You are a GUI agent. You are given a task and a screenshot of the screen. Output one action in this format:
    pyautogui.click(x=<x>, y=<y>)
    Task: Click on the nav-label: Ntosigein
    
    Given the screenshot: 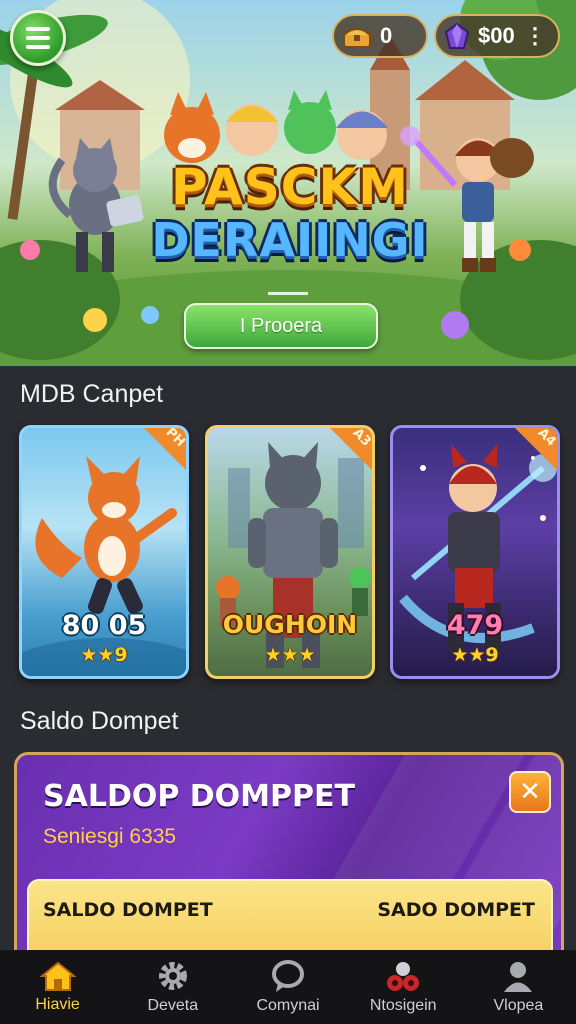 What is the action you would take?
    pyautogui.click(x=403, y=1005)
    